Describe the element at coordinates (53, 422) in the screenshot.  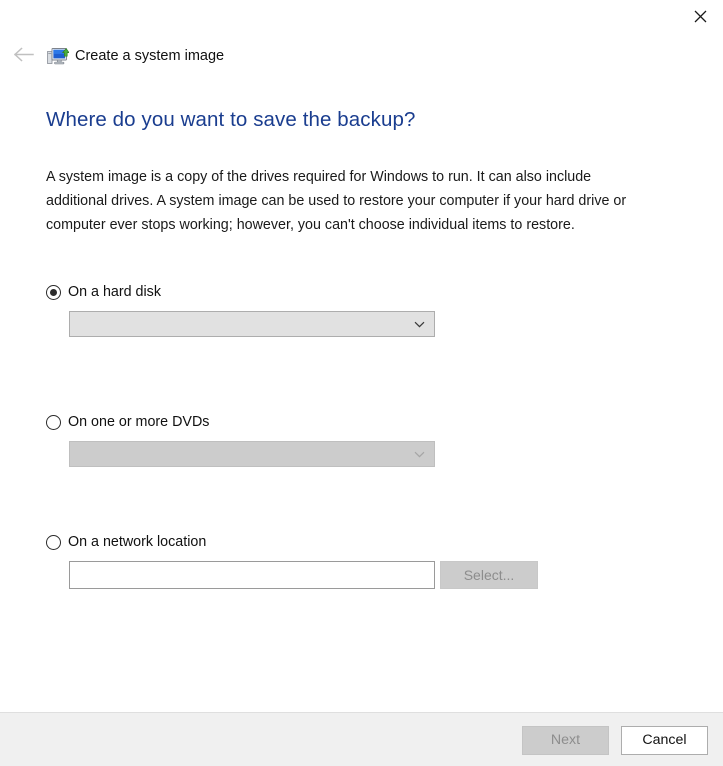
I see `radio-button-dvds-icon` at that location.